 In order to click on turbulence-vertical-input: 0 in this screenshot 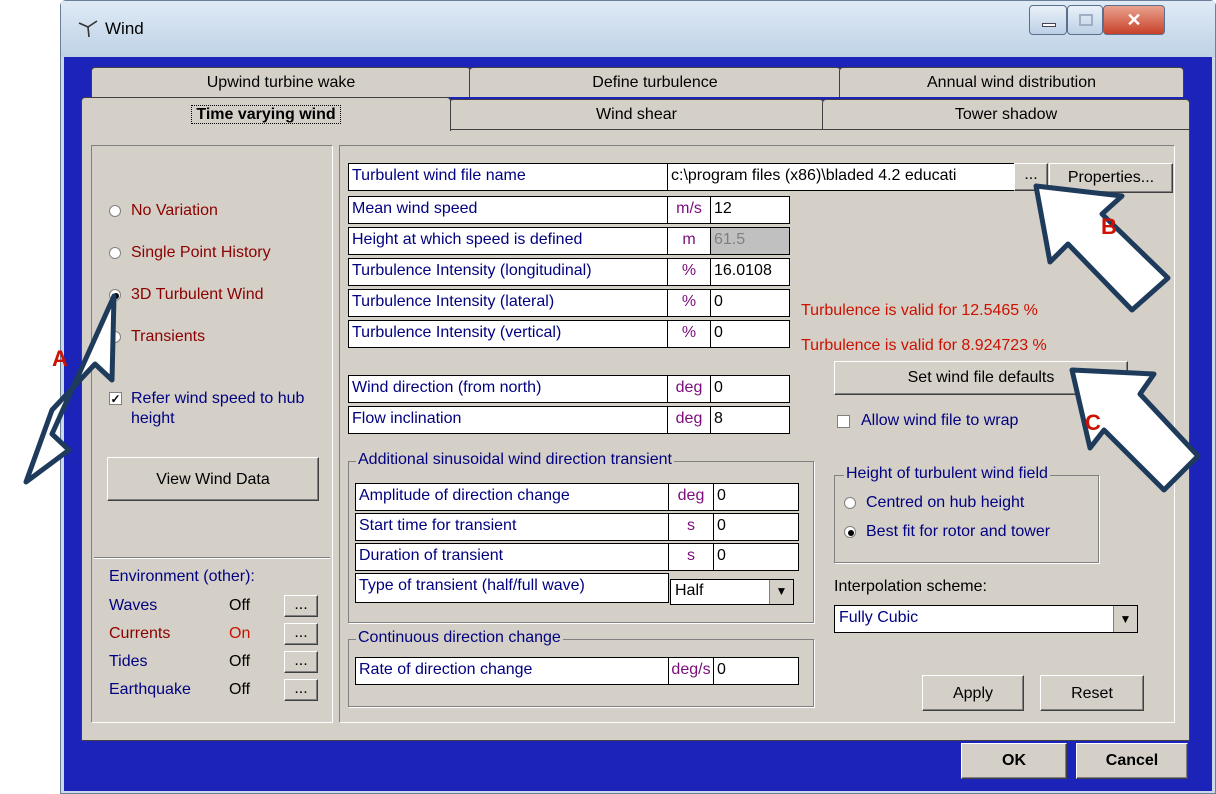, I will do `click(750, 334)`.